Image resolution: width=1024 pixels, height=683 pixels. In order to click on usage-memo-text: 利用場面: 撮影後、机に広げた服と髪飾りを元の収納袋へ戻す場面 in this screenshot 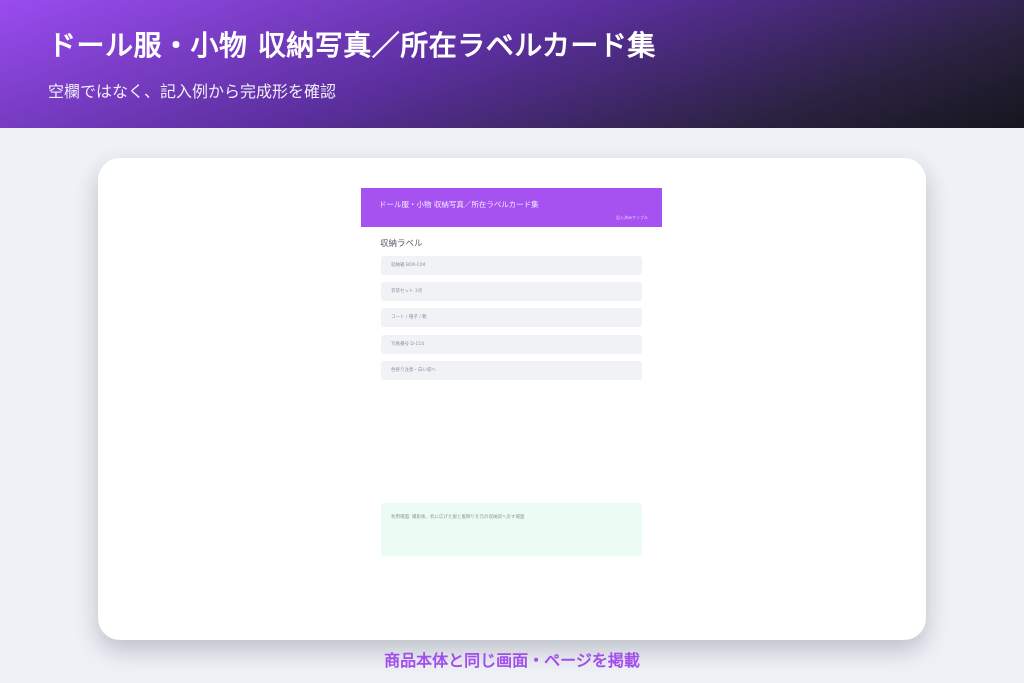, I will do `click(458, 517)`.